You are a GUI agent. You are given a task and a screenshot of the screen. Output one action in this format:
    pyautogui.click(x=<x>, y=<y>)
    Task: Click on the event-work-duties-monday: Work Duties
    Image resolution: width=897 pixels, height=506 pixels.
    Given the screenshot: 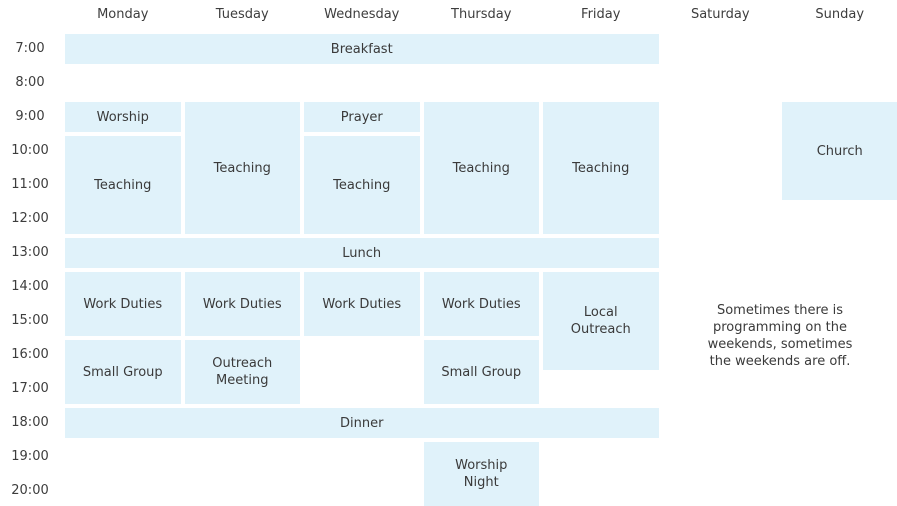 What is the action you would take?
    pyautogui.click(x=123, y=304)
    